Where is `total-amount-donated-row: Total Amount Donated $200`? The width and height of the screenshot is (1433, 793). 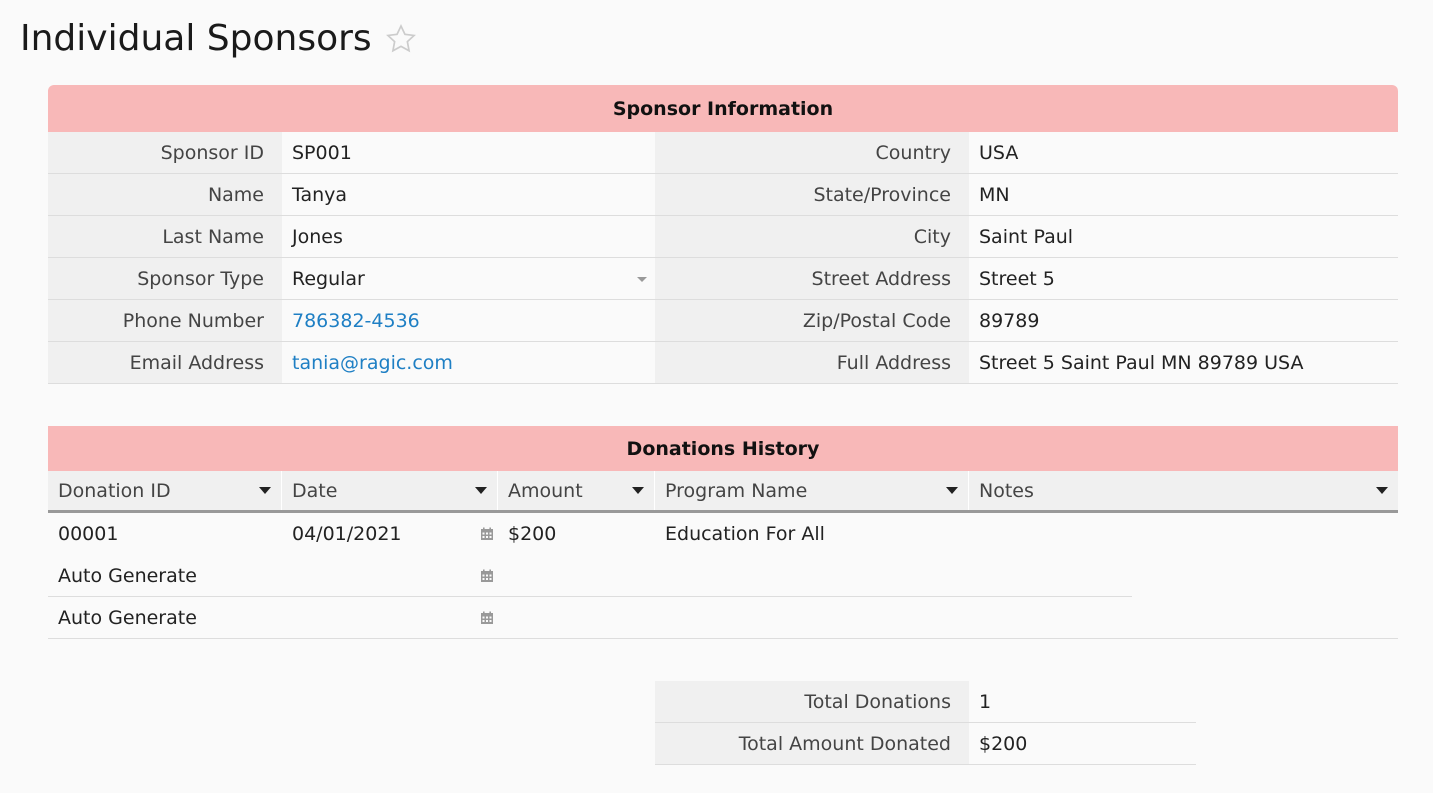 total-amount-donated-row: Total Amount Donated $200 is located at coordinates (925, 744).